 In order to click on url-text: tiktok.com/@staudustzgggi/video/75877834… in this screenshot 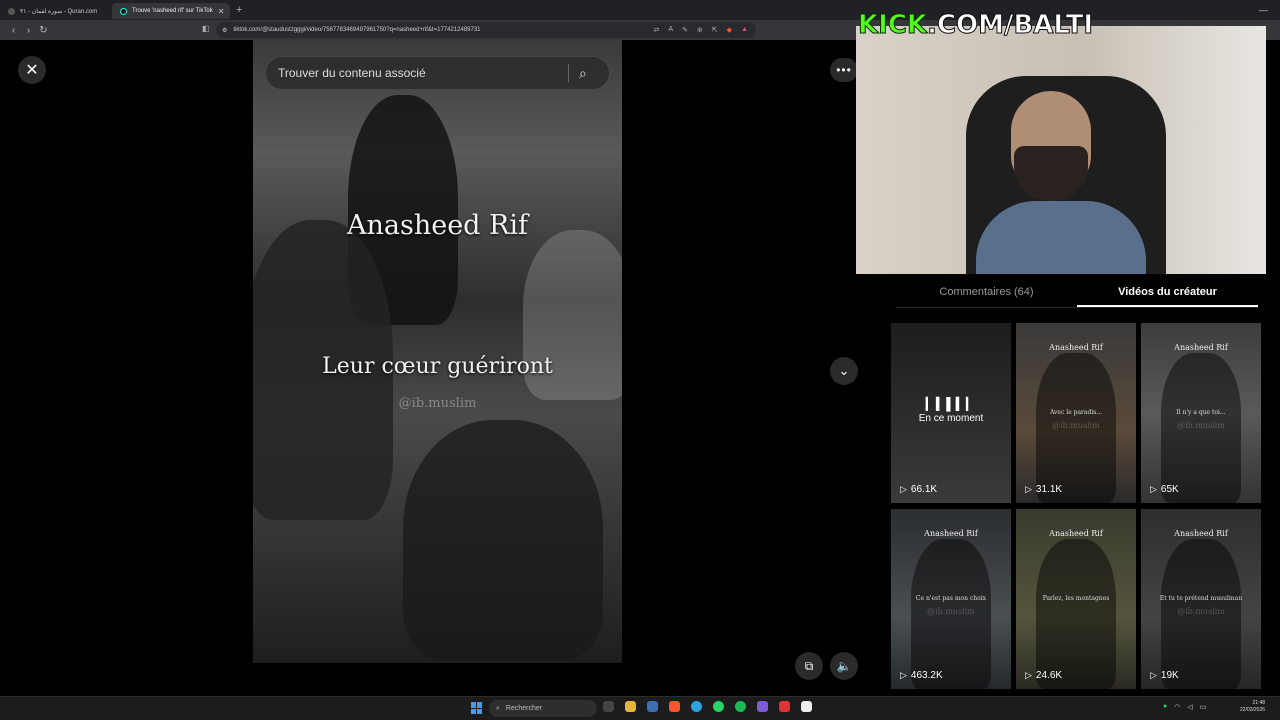, I will do `click(357, 30)`.